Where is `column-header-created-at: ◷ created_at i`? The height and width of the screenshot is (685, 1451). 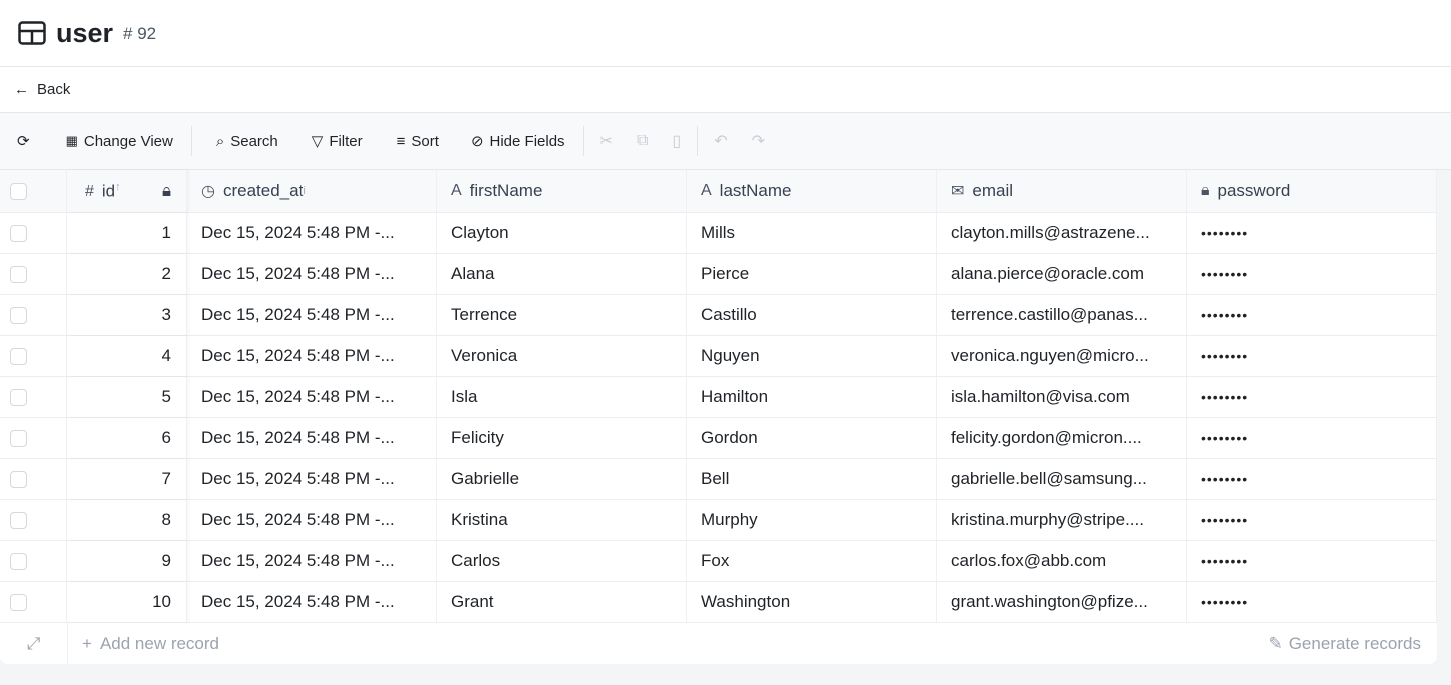
column-header-created-at: ◷ created_at i is located at coordinates (312, 191).